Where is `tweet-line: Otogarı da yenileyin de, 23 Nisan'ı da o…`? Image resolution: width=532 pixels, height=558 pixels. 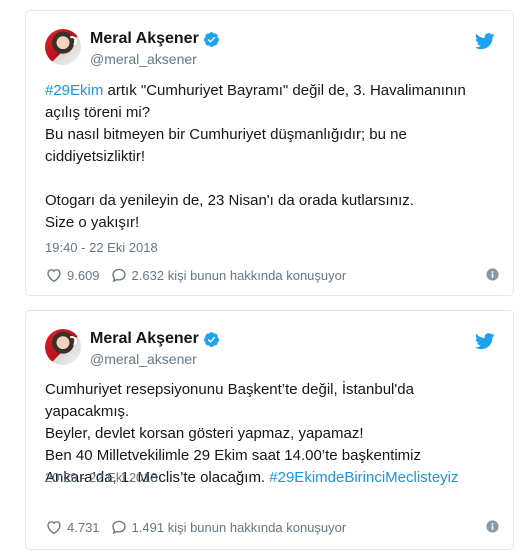 tweet-line: Otogarı da yenileyin de, 23 Nisan'ı da o… is located at coordinates (229, 200).